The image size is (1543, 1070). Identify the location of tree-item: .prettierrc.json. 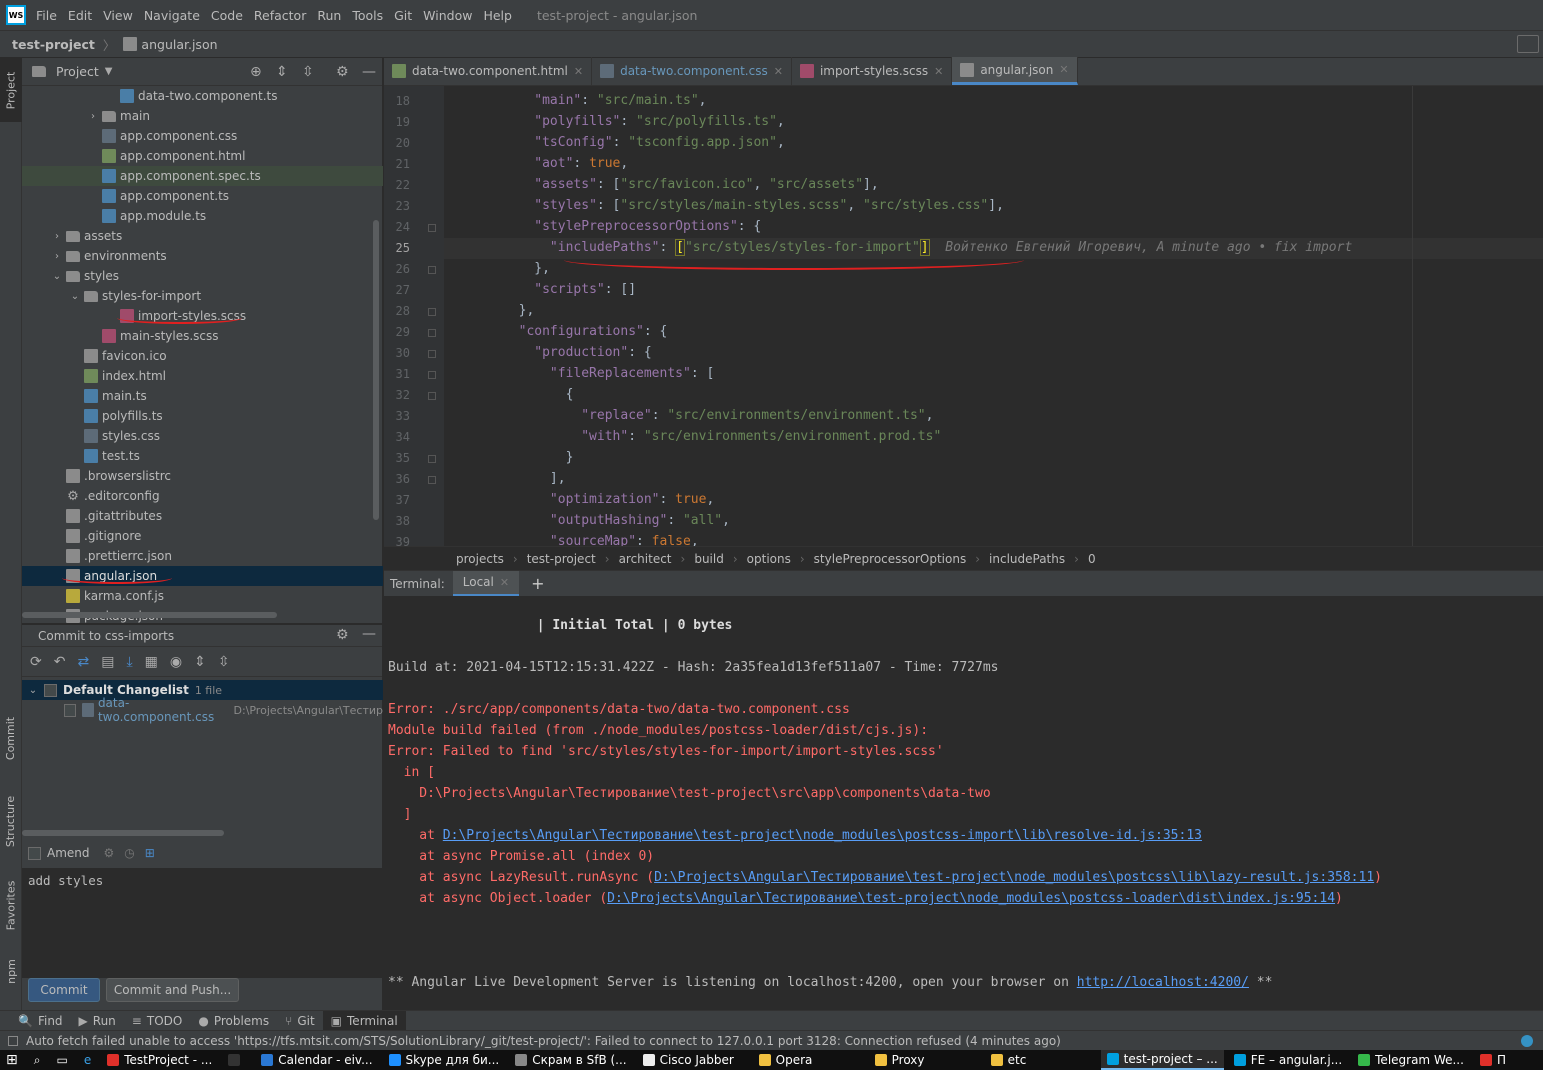
(202, 556).